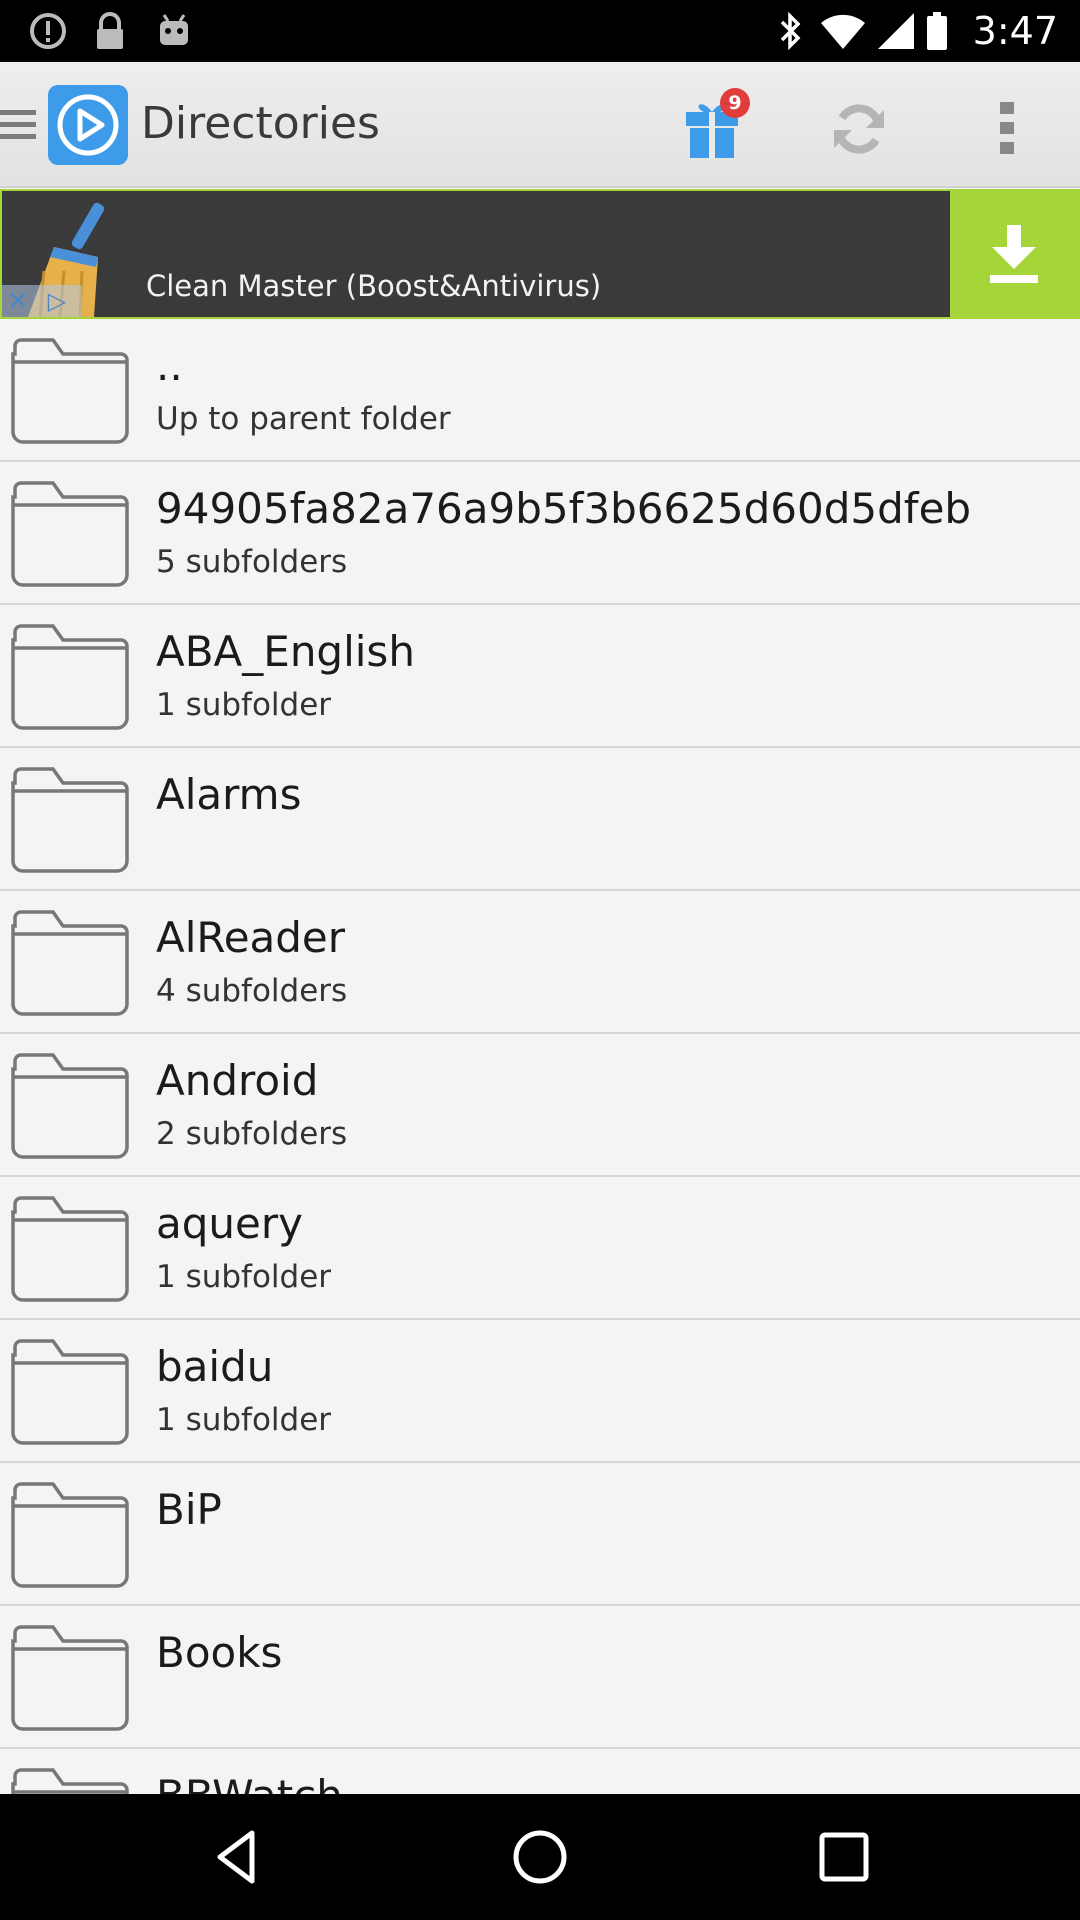 The height and width of the screenshot is (1920, 1080). Describe the element at coordinates (540, 1248) in the screenshot. I see `list-item: aquery 1 subfolder` at that location.